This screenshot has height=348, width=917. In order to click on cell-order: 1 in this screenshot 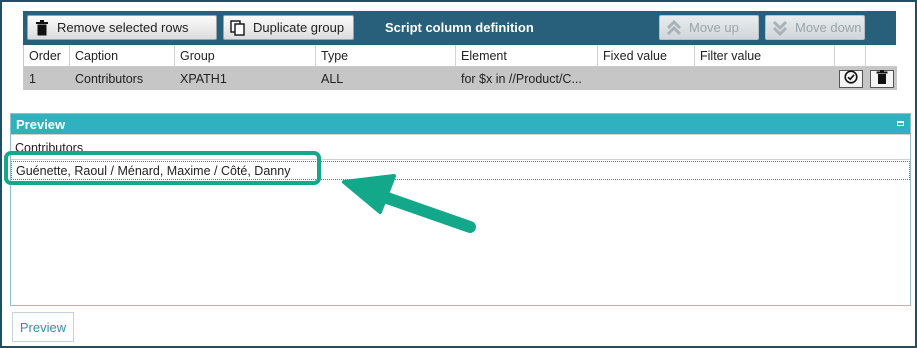, I will do `click(47, 78)`.